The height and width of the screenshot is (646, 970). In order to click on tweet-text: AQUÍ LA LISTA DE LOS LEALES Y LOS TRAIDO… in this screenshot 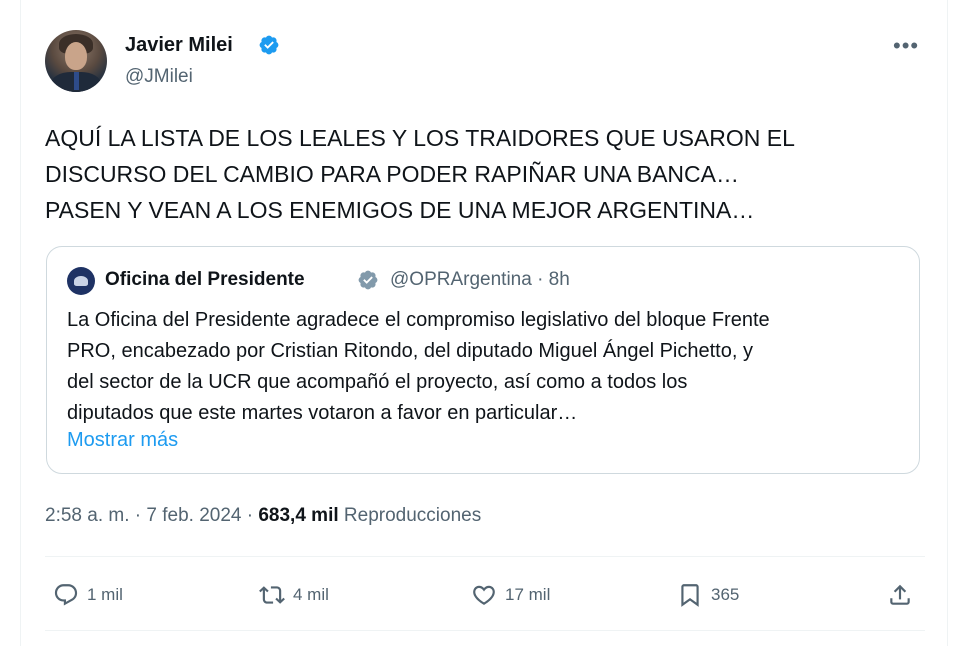, I will do `click(480, 174)`.